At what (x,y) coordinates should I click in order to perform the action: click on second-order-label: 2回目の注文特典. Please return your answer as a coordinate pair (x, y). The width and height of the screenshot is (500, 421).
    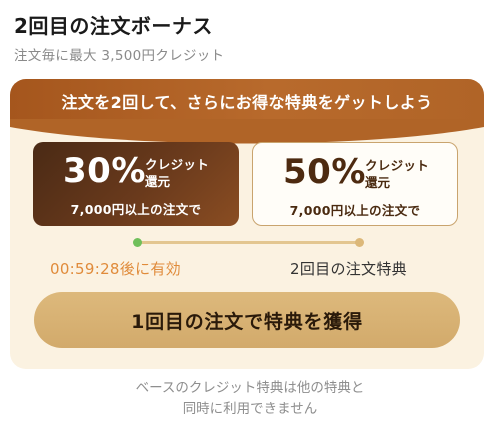
    Looking at the image, I should click on (348, 269).